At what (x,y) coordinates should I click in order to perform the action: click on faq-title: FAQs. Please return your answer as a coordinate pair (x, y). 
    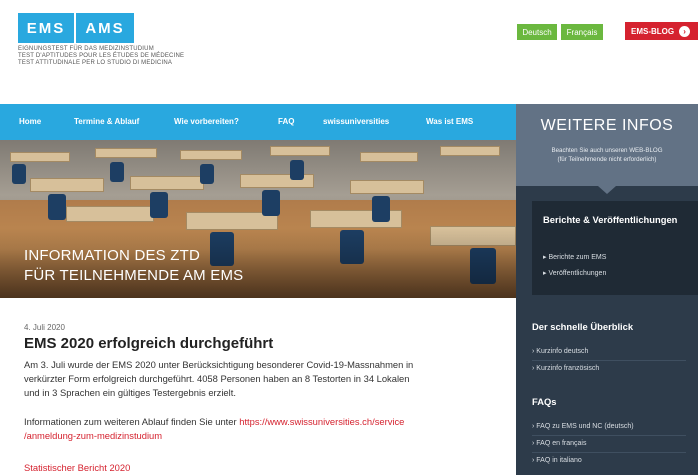
    Looking at the image, I should click on (544, 401).